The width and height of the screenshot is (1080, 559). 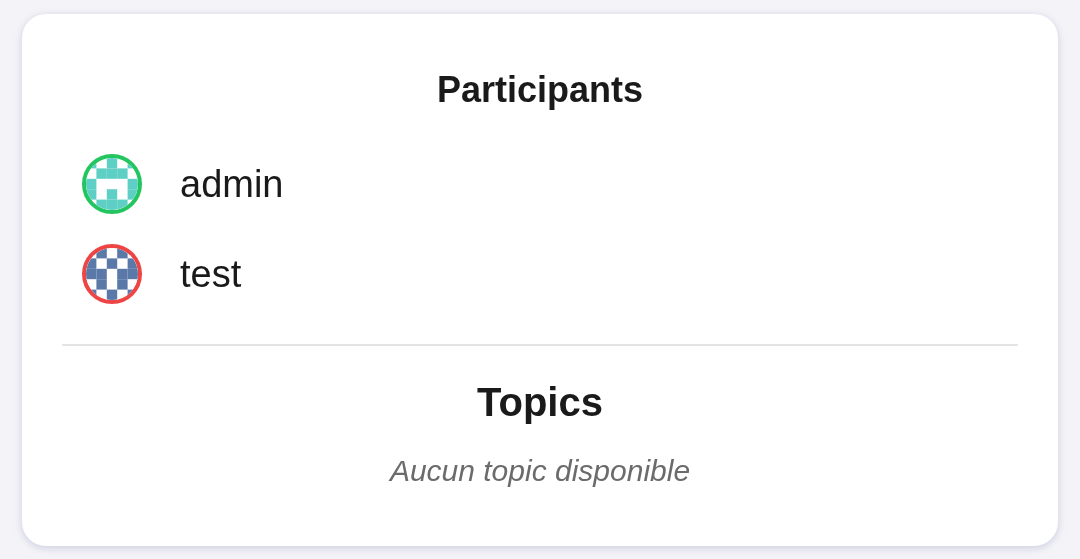 What do you see at coordinates (540, 402) in the screenshot?
I see `section-title: Topics` at bounding box center [540, 402].